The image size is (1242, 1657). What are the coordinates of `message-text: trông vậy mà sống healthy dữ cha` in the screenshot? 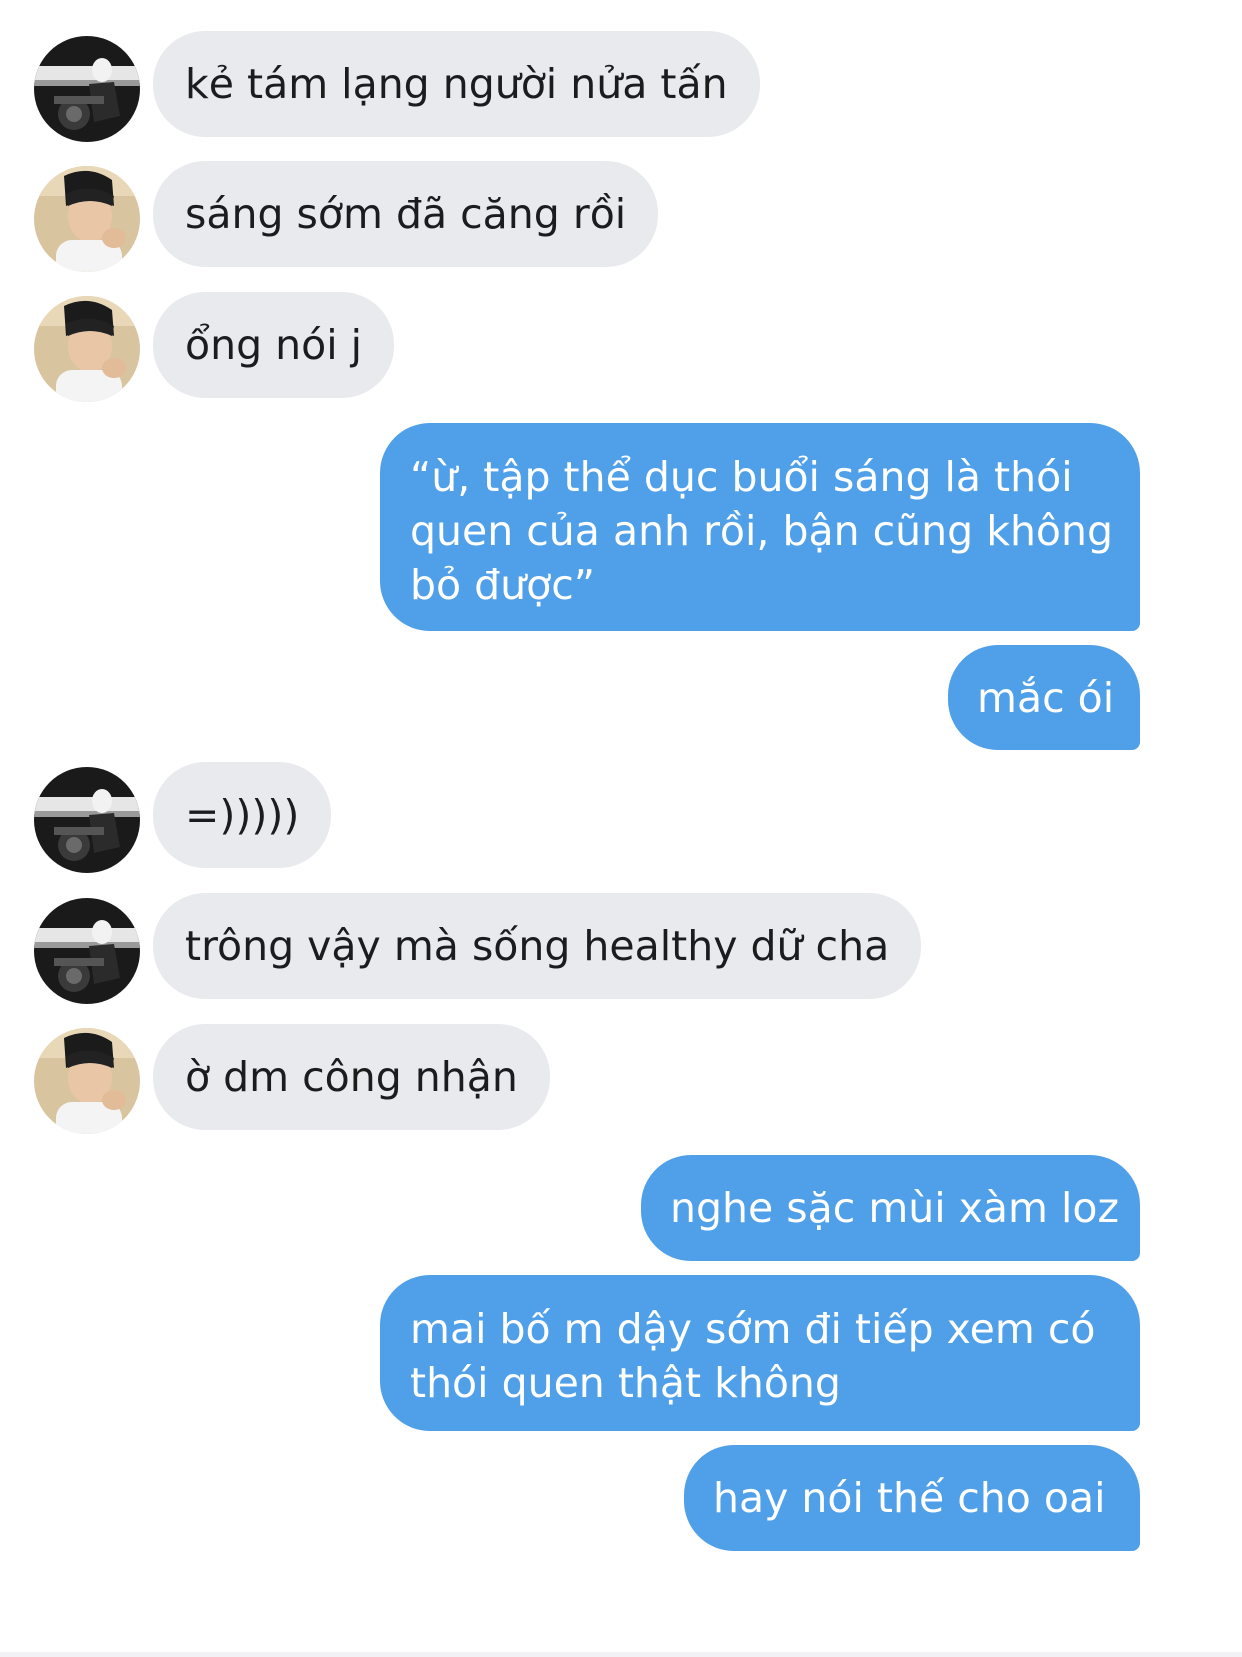 It's located at (537, 946).